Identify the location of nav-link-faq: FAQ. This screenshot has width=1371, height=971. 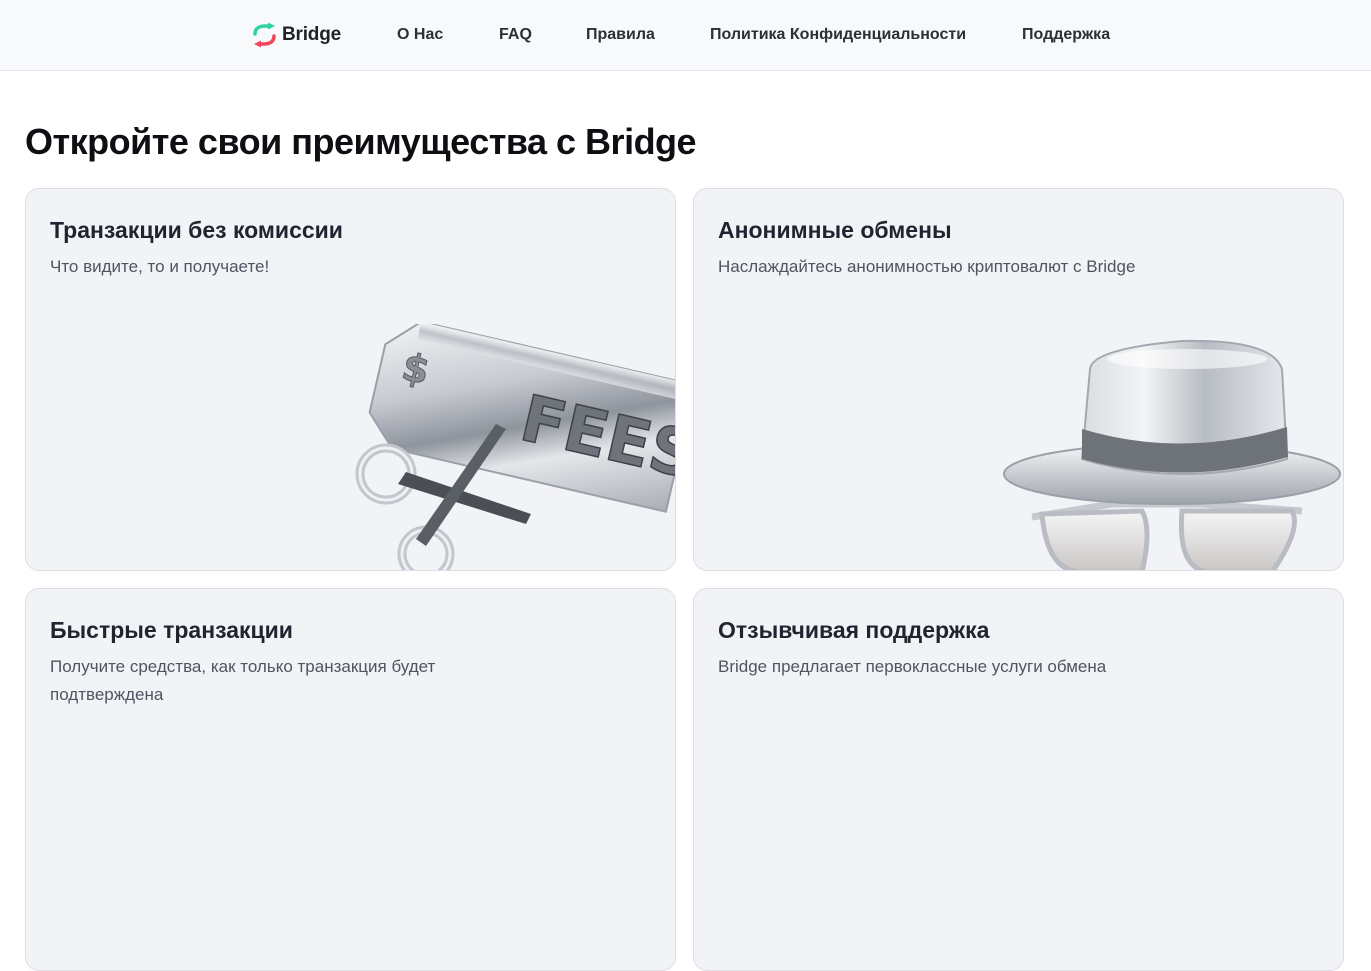
(515, 35).